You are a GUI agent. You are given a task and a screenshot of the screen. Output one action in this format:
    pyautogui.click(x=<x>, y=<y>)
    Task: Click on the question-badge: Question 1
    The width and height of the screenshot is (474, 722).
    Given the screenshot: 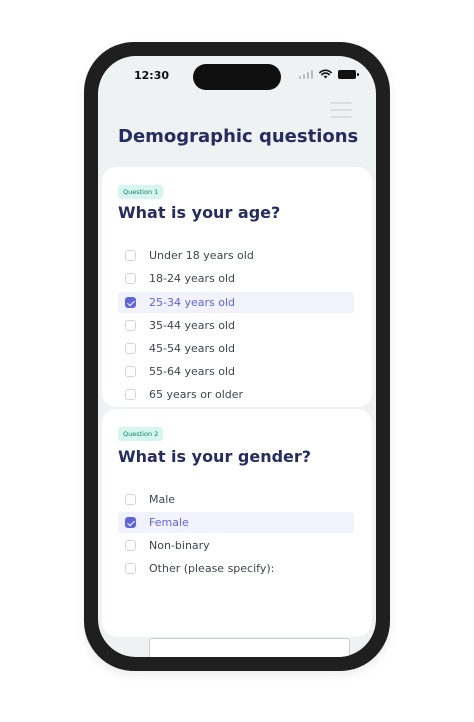 What is the action you would take?
    pyautogui.click(x=141, y=192)
    